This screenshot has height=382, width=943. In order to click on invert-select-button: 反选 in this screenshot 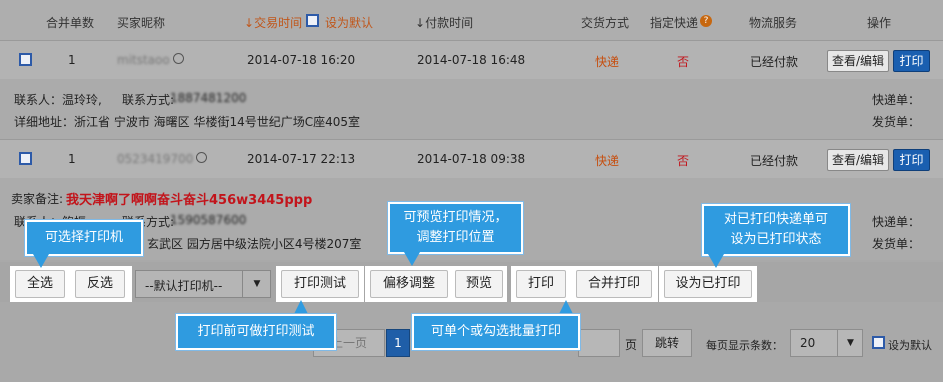, I will do `click(100, 284)`.